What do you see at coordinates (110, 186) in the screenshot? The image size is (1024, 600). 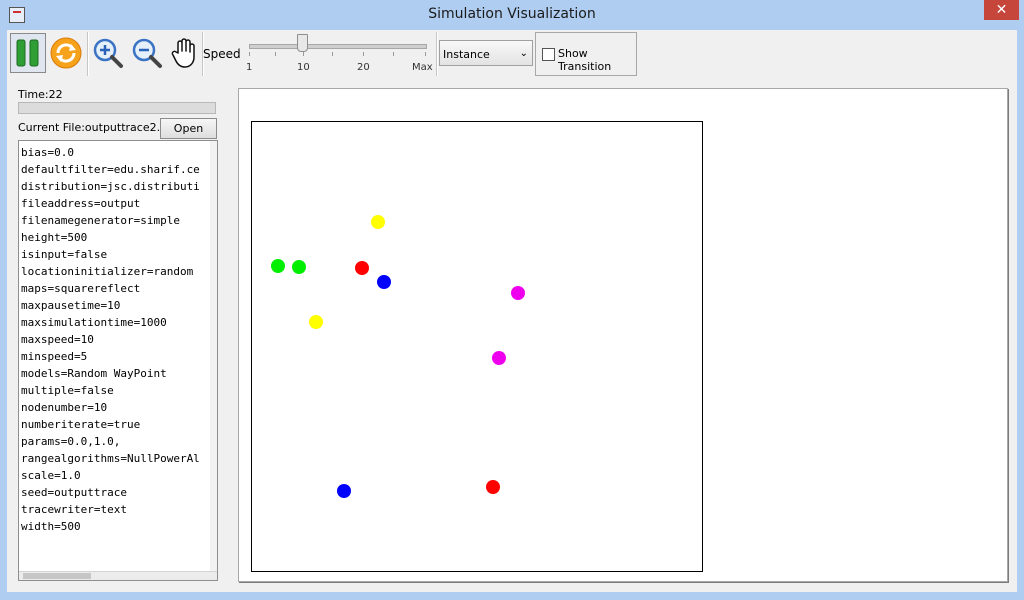 I see `config-line: distribution=jsc.distributi` at bounding box center [110, 186].